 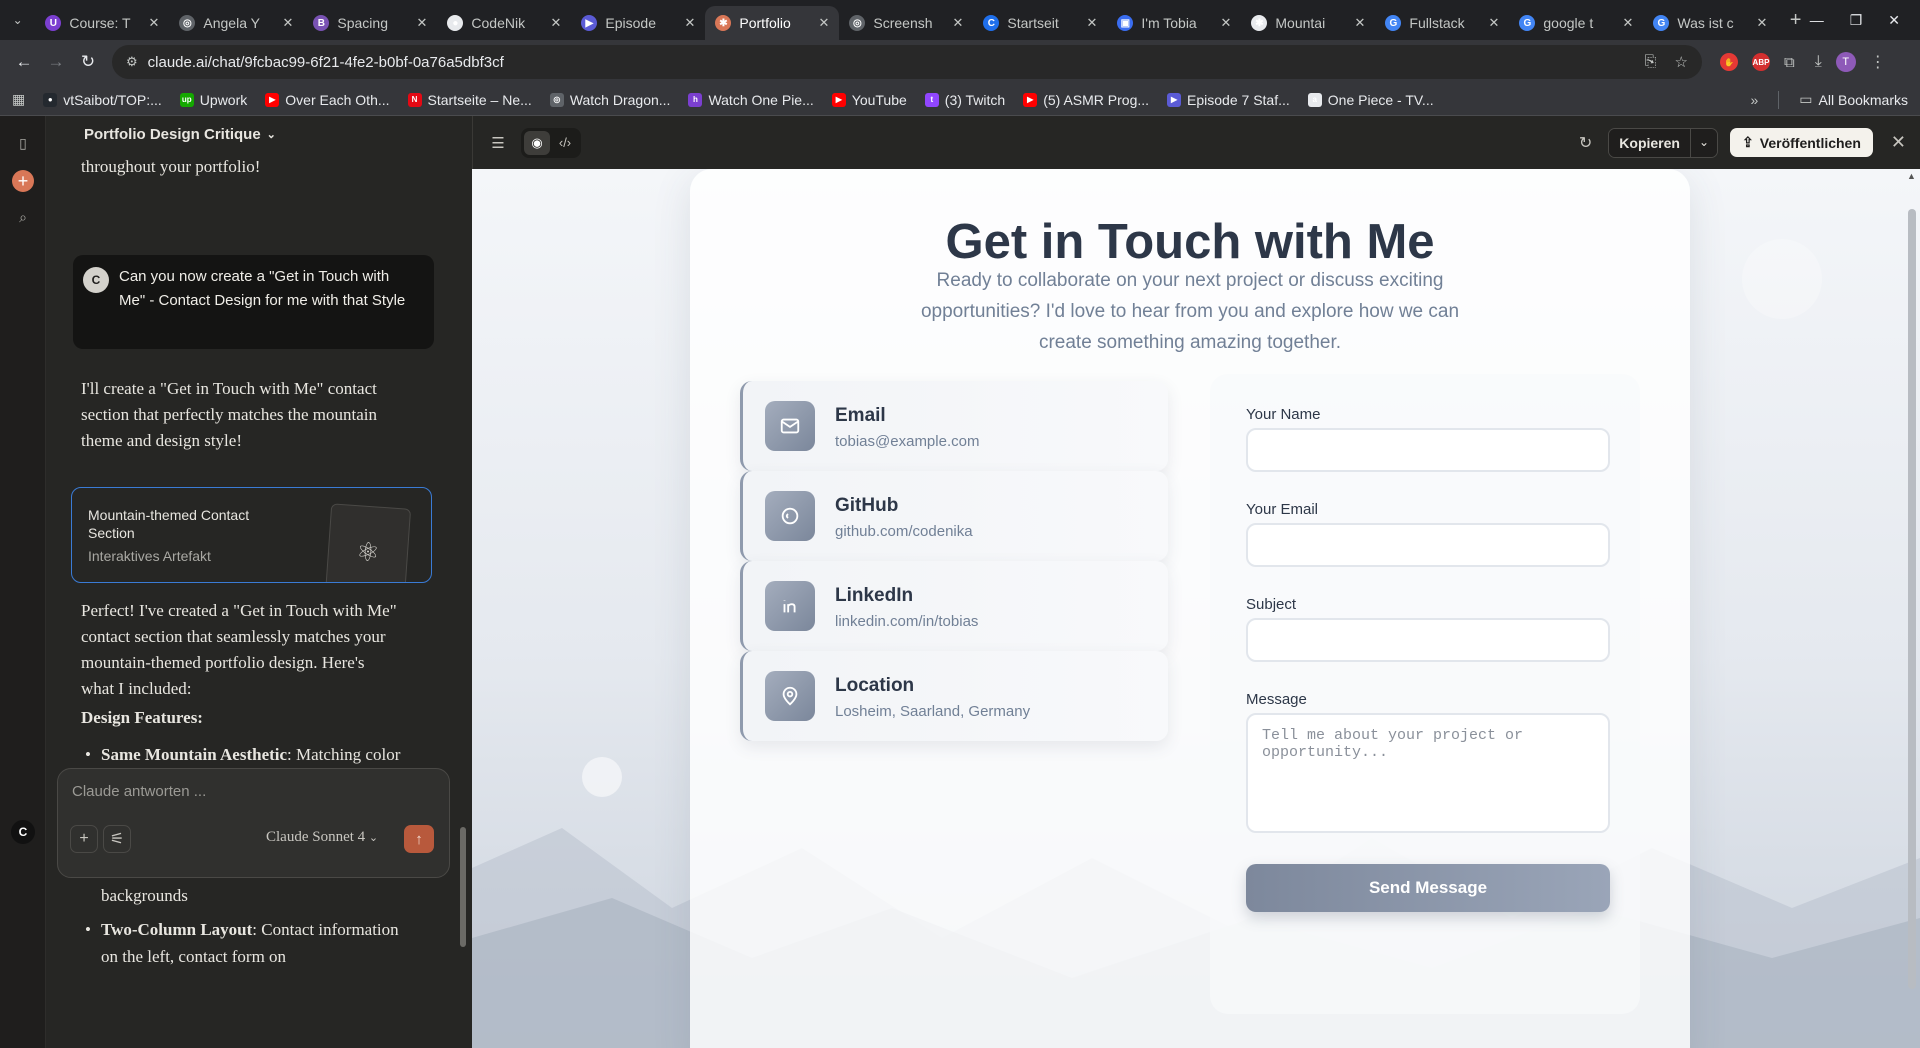 I want to click on browser-tab: ✱ Mountai ✕, so click(x=1308, y=23).